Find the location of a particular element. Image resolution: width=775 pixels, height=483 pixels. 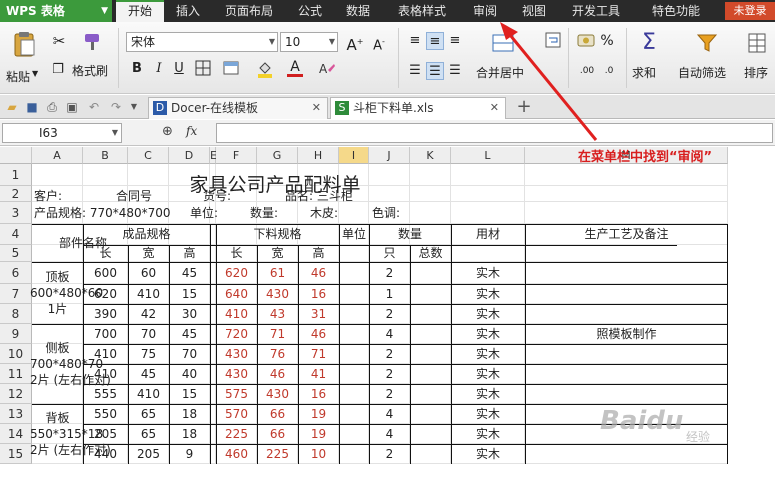

watermark-text: 经验 is located at coordinates (698, 437).